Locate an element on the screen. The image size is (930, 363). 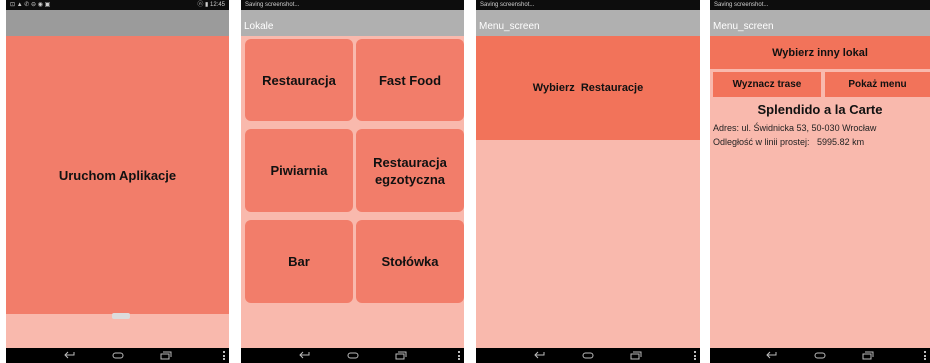
restaurant-name: Splendido a la Carte is located at coordinates (820, 109).